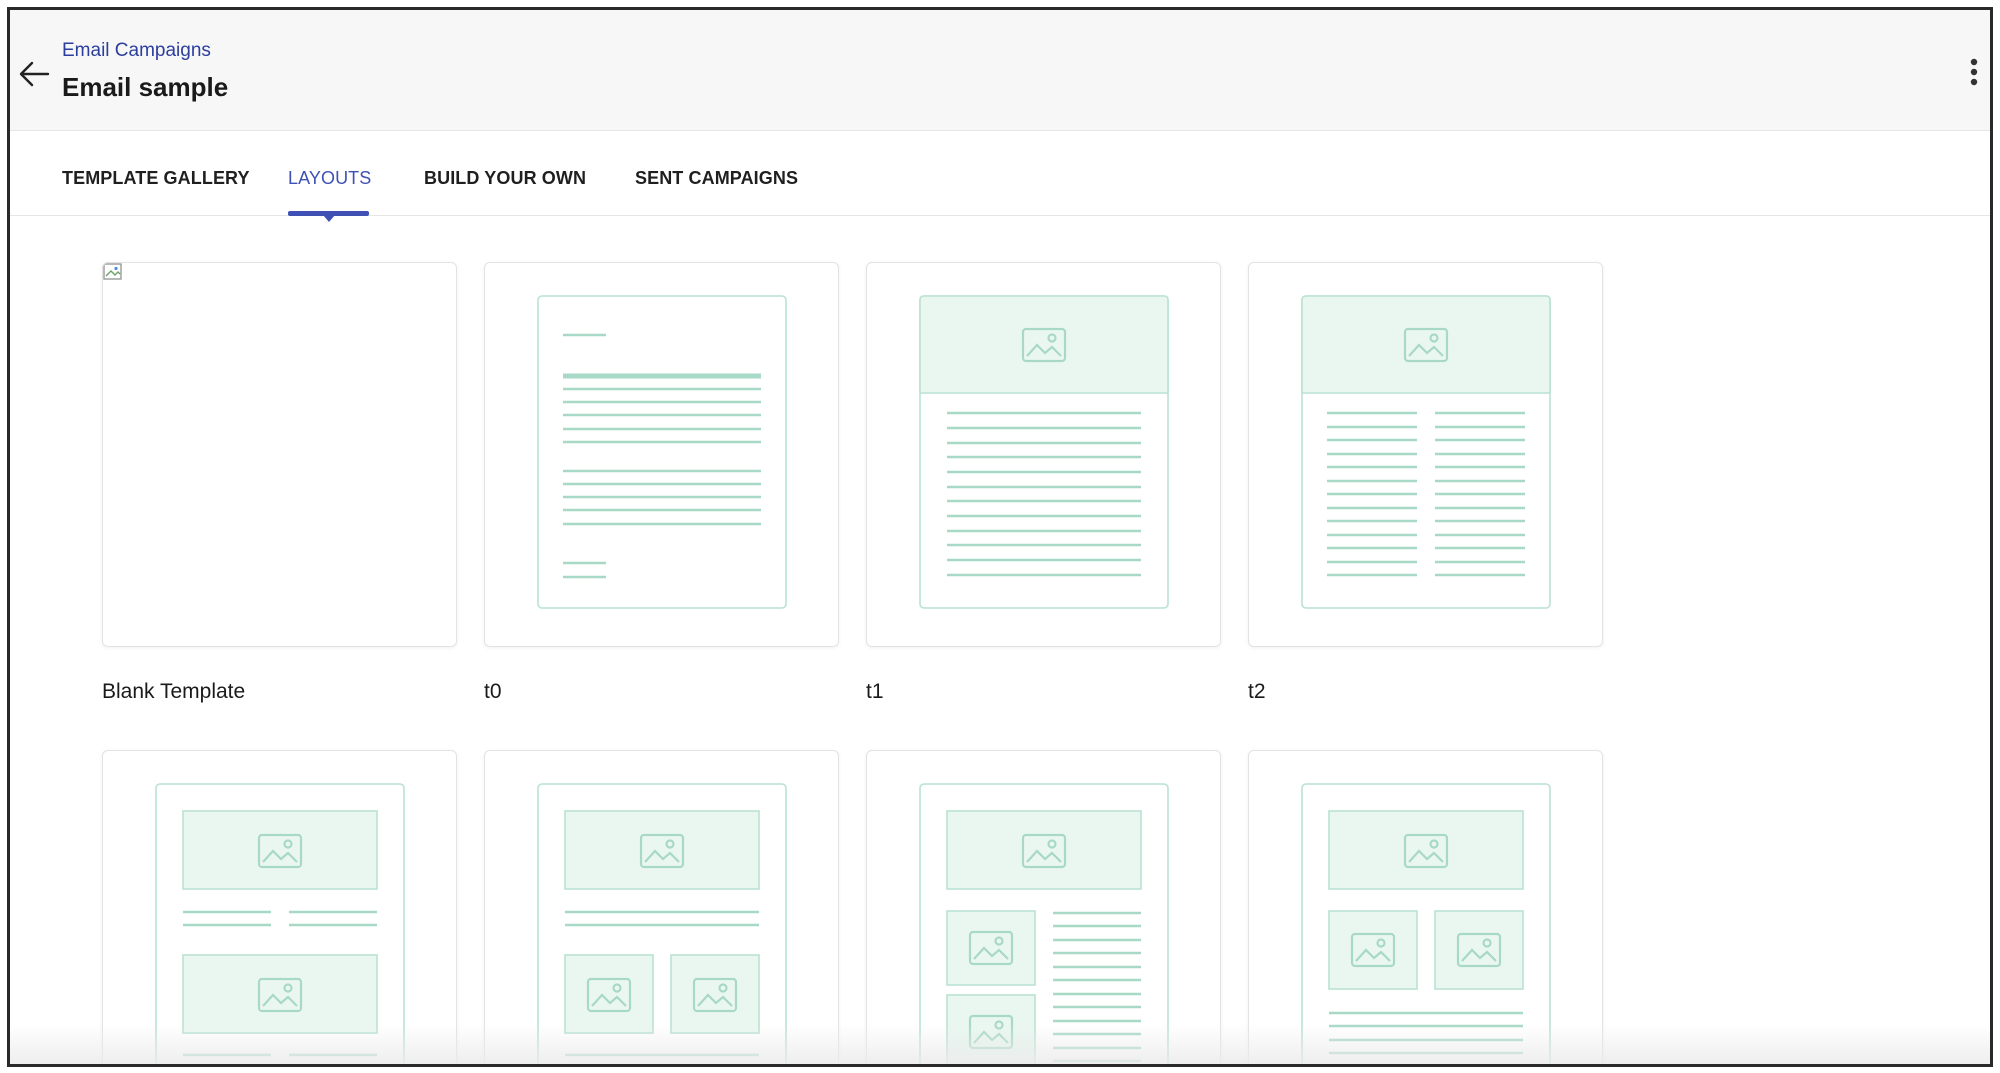 Image resolution: width=2000 pixels, height=1073 pixels. What do you see at coordinates (279, 454) in the screenshot?
I see `layout-card-blank` at bounding box center [279, 454].